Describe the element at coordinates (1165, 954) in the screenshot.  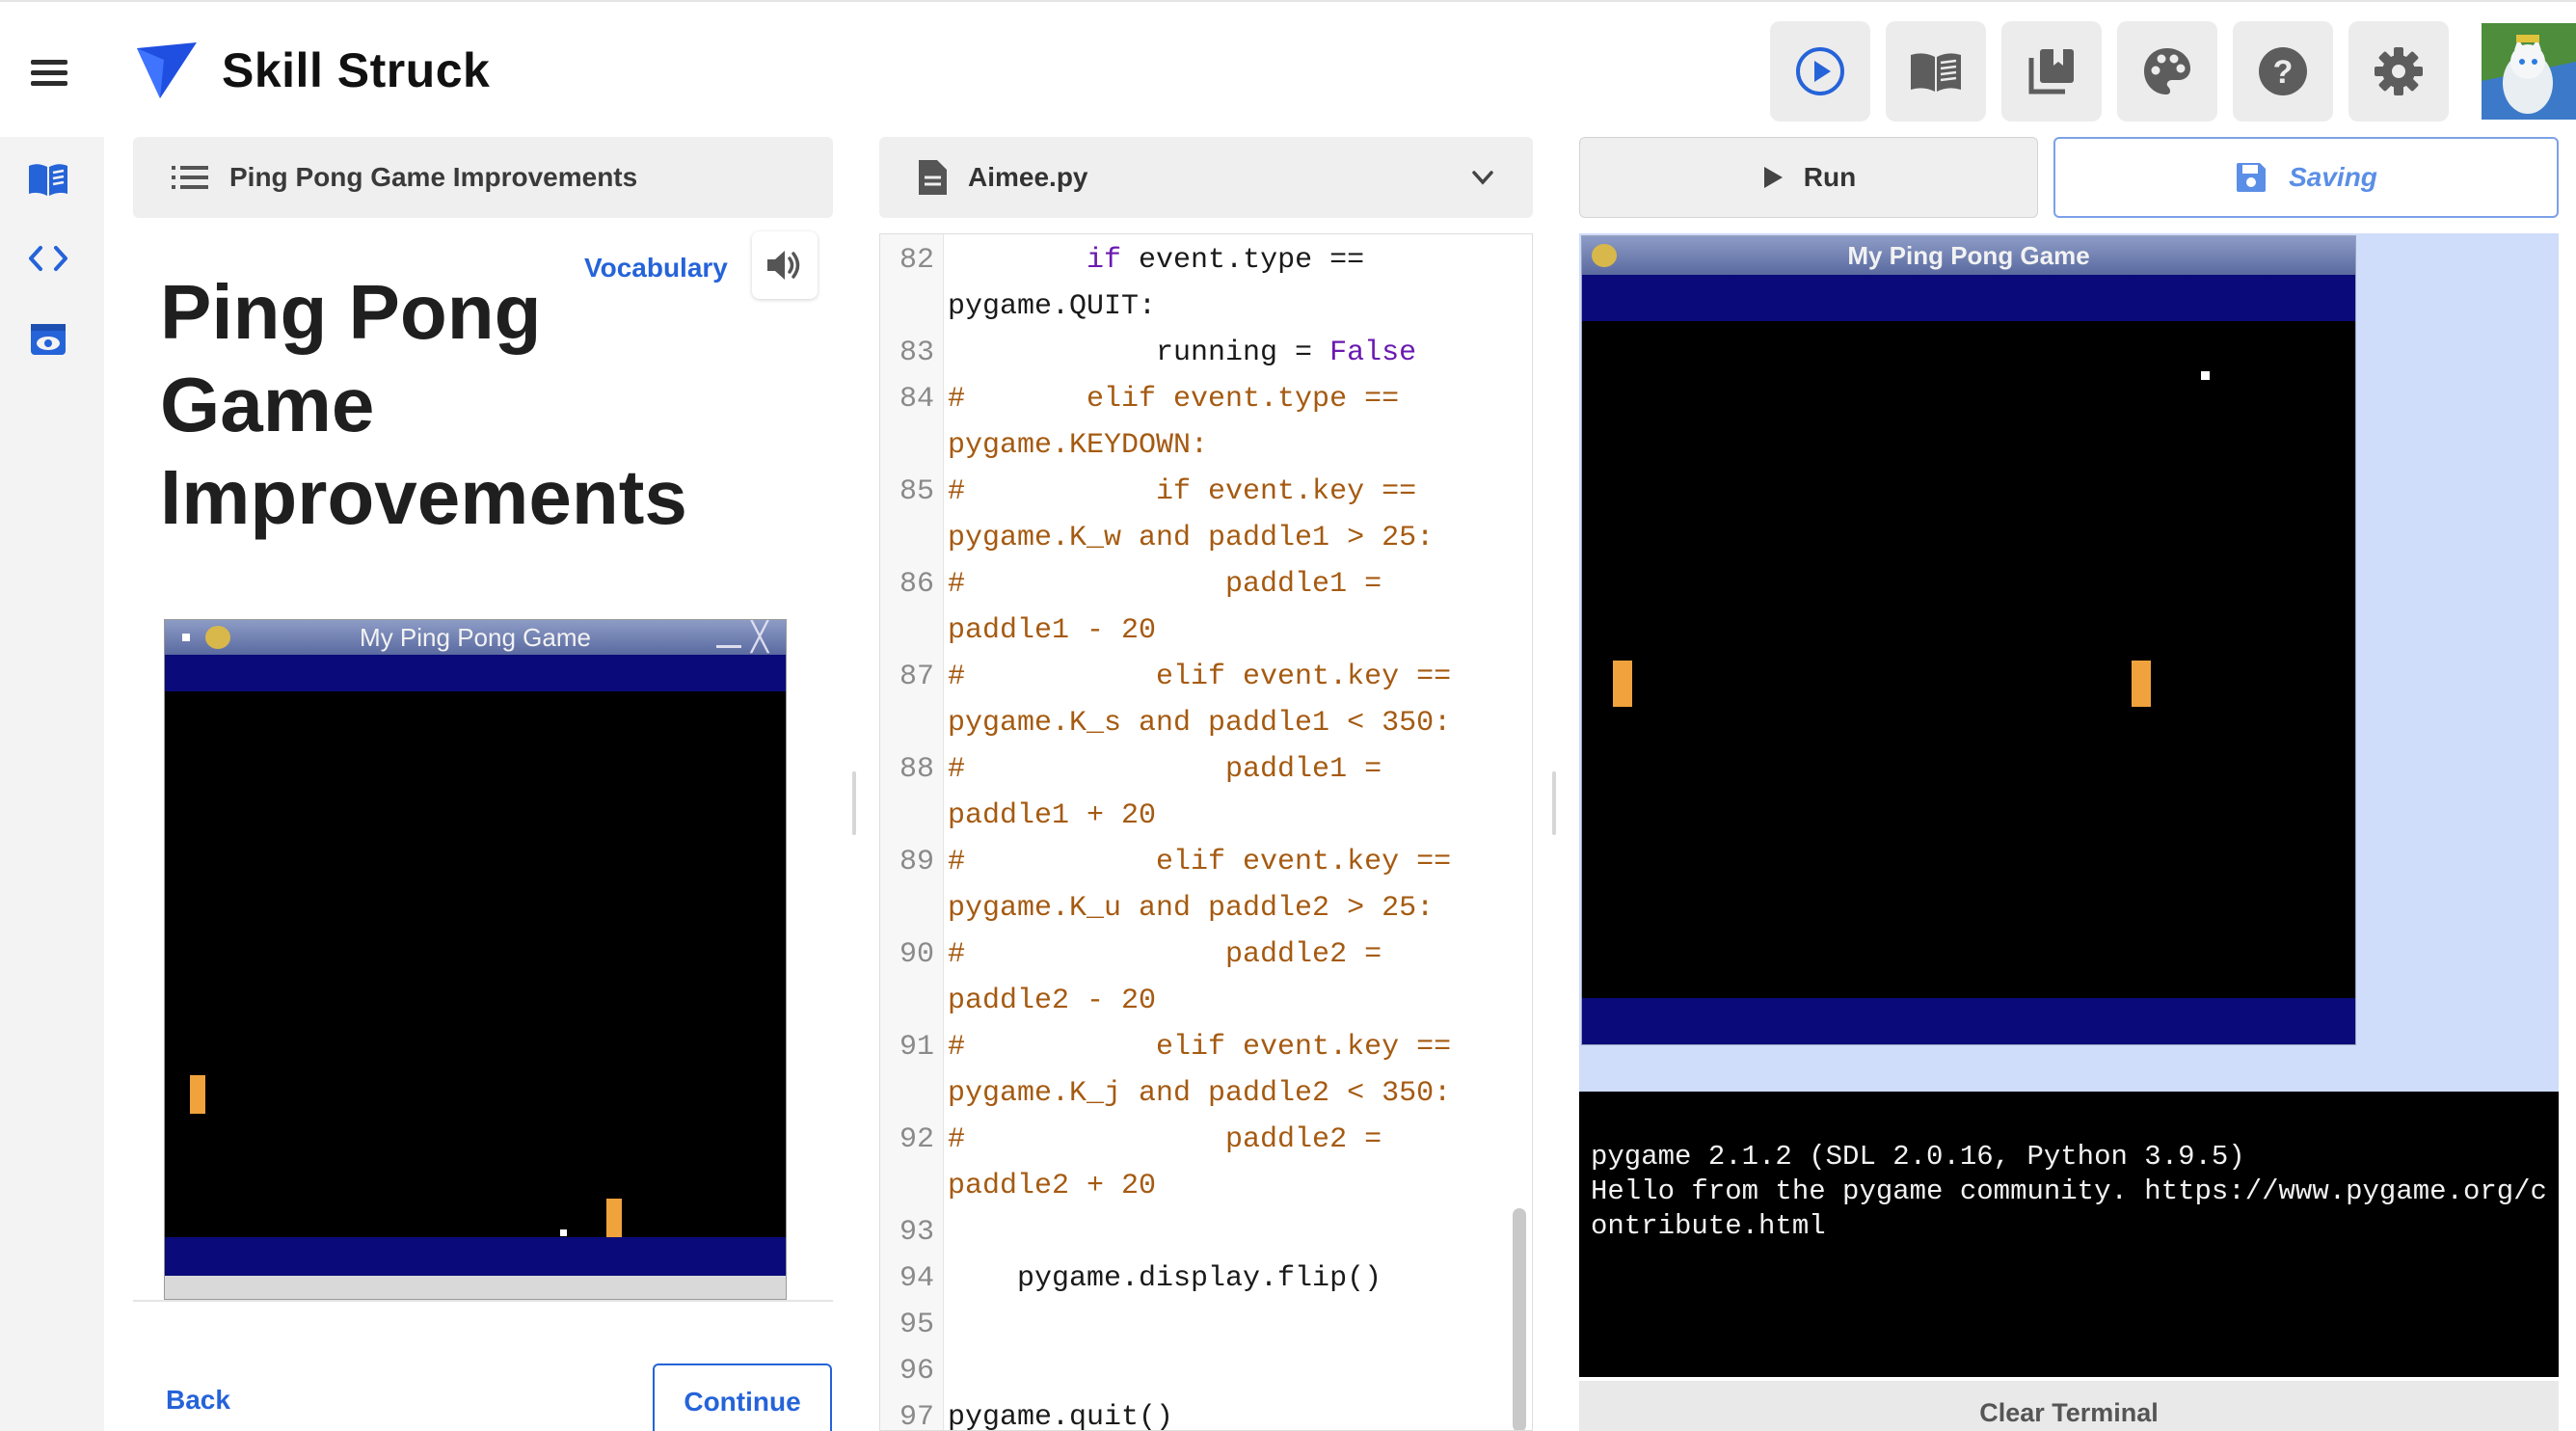
I see `code-text: # paddle2 =` at that location.